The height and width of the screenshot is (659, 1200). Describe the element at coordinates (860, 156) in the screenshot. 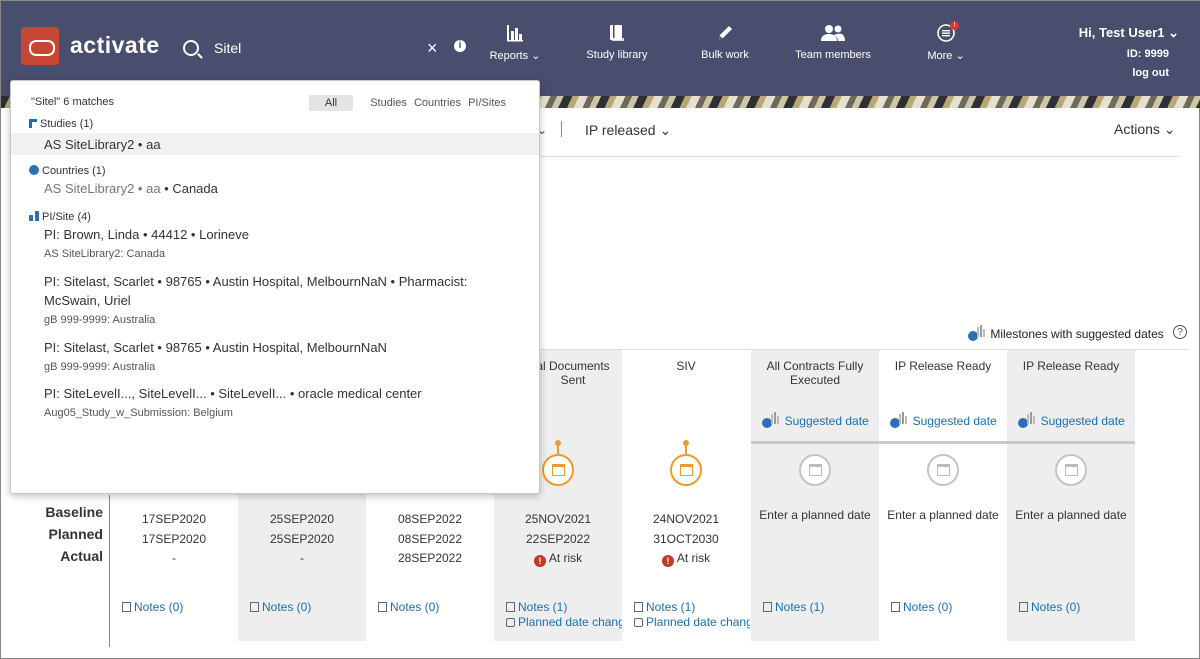

I see `toolbar-divider-line` at that location.